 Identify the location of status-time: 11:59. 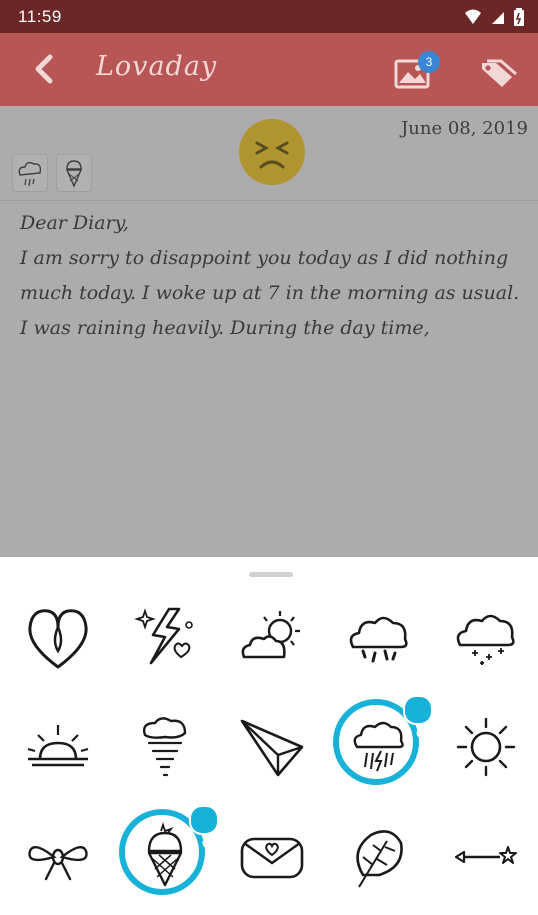
(40, 16).